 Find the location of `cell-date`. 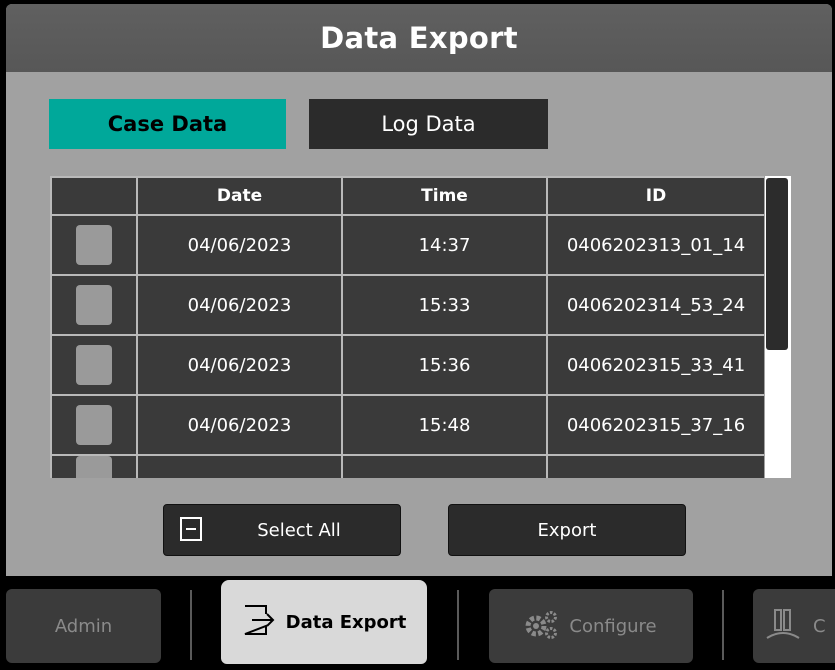

cell-date is located at coordinates (239, 466).